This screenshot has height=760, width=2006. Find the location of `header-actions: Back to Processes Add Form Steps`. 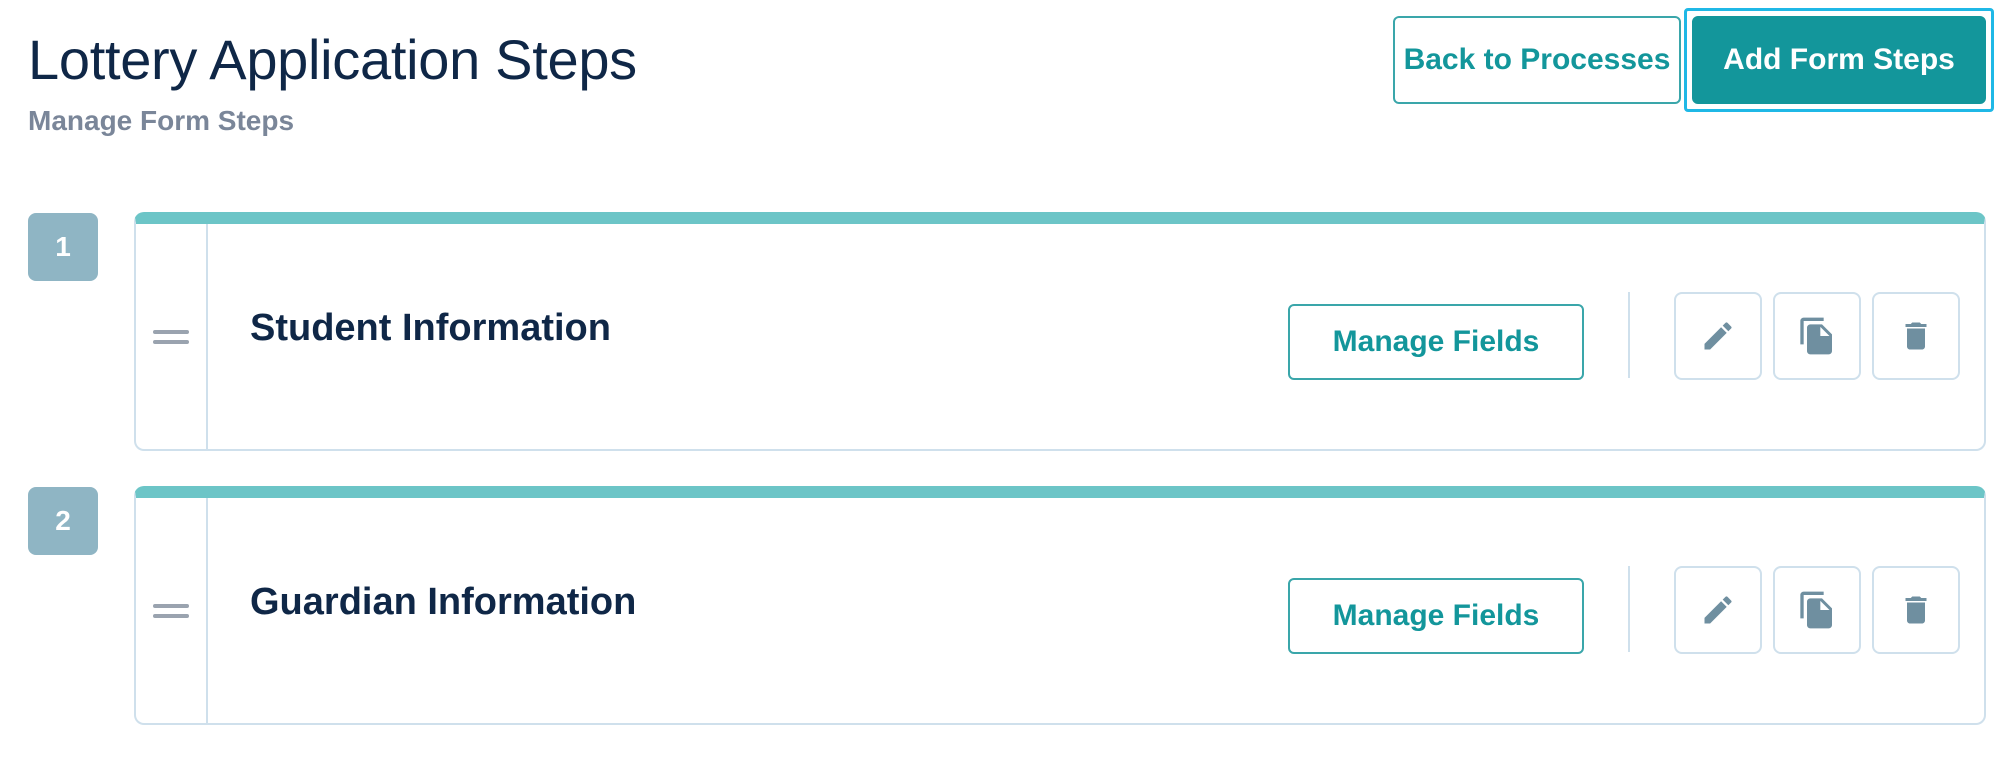

header-actions: Back to Processes Add Form Steps is located at coordinates (1693, 60).